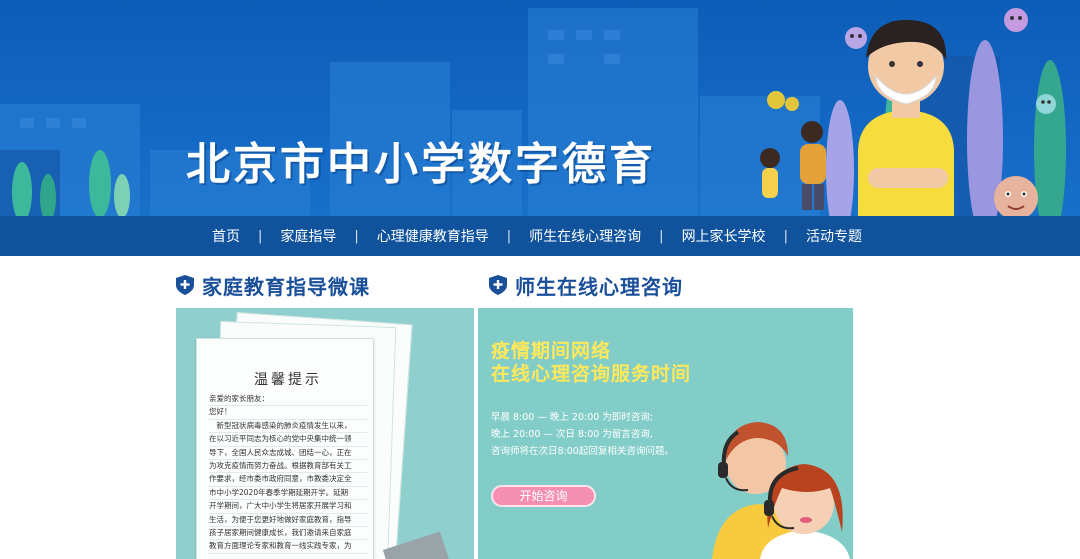 The width and height of the screenshot is (1080, 559). What do you see at coordinates (308, 236) in the screenshot?
I see `nav-family-guidance: 家庭指导` at bounding box center [308, 236].